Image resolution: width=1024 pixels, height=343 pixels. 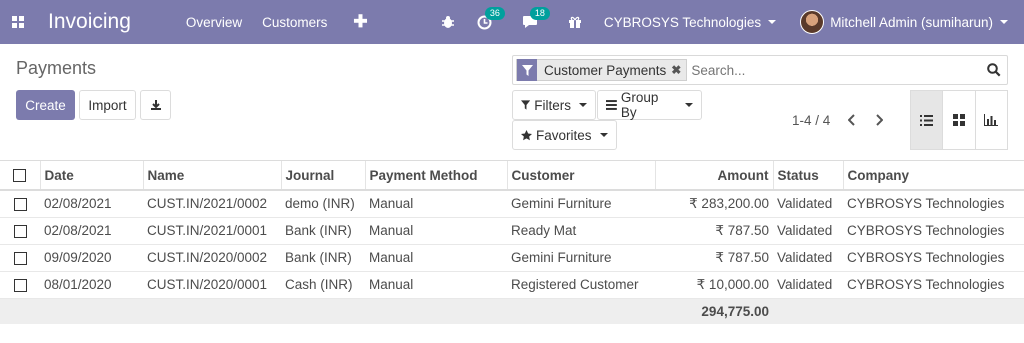 I want to click on cell-date: 09/09/2020, so click(x=91, y=258).